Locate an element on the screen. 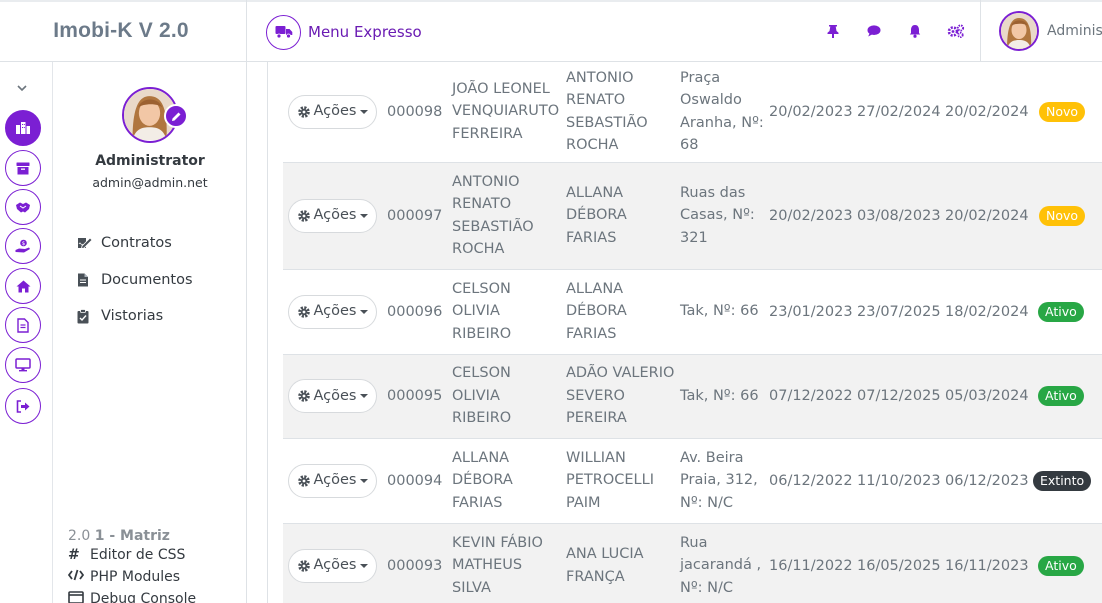 This screenshot has width=1102, height=603. contract-id: 000094 is located at coordinates (415, 480).